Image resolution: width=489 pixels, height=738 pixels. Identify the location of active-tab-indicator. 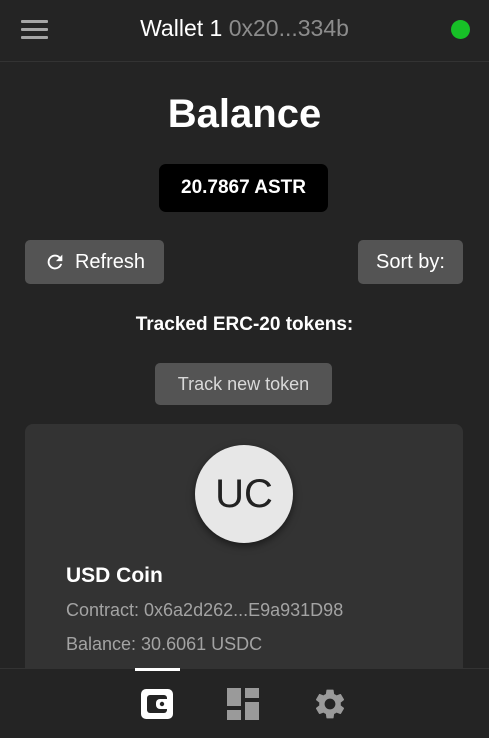
(157, 669).